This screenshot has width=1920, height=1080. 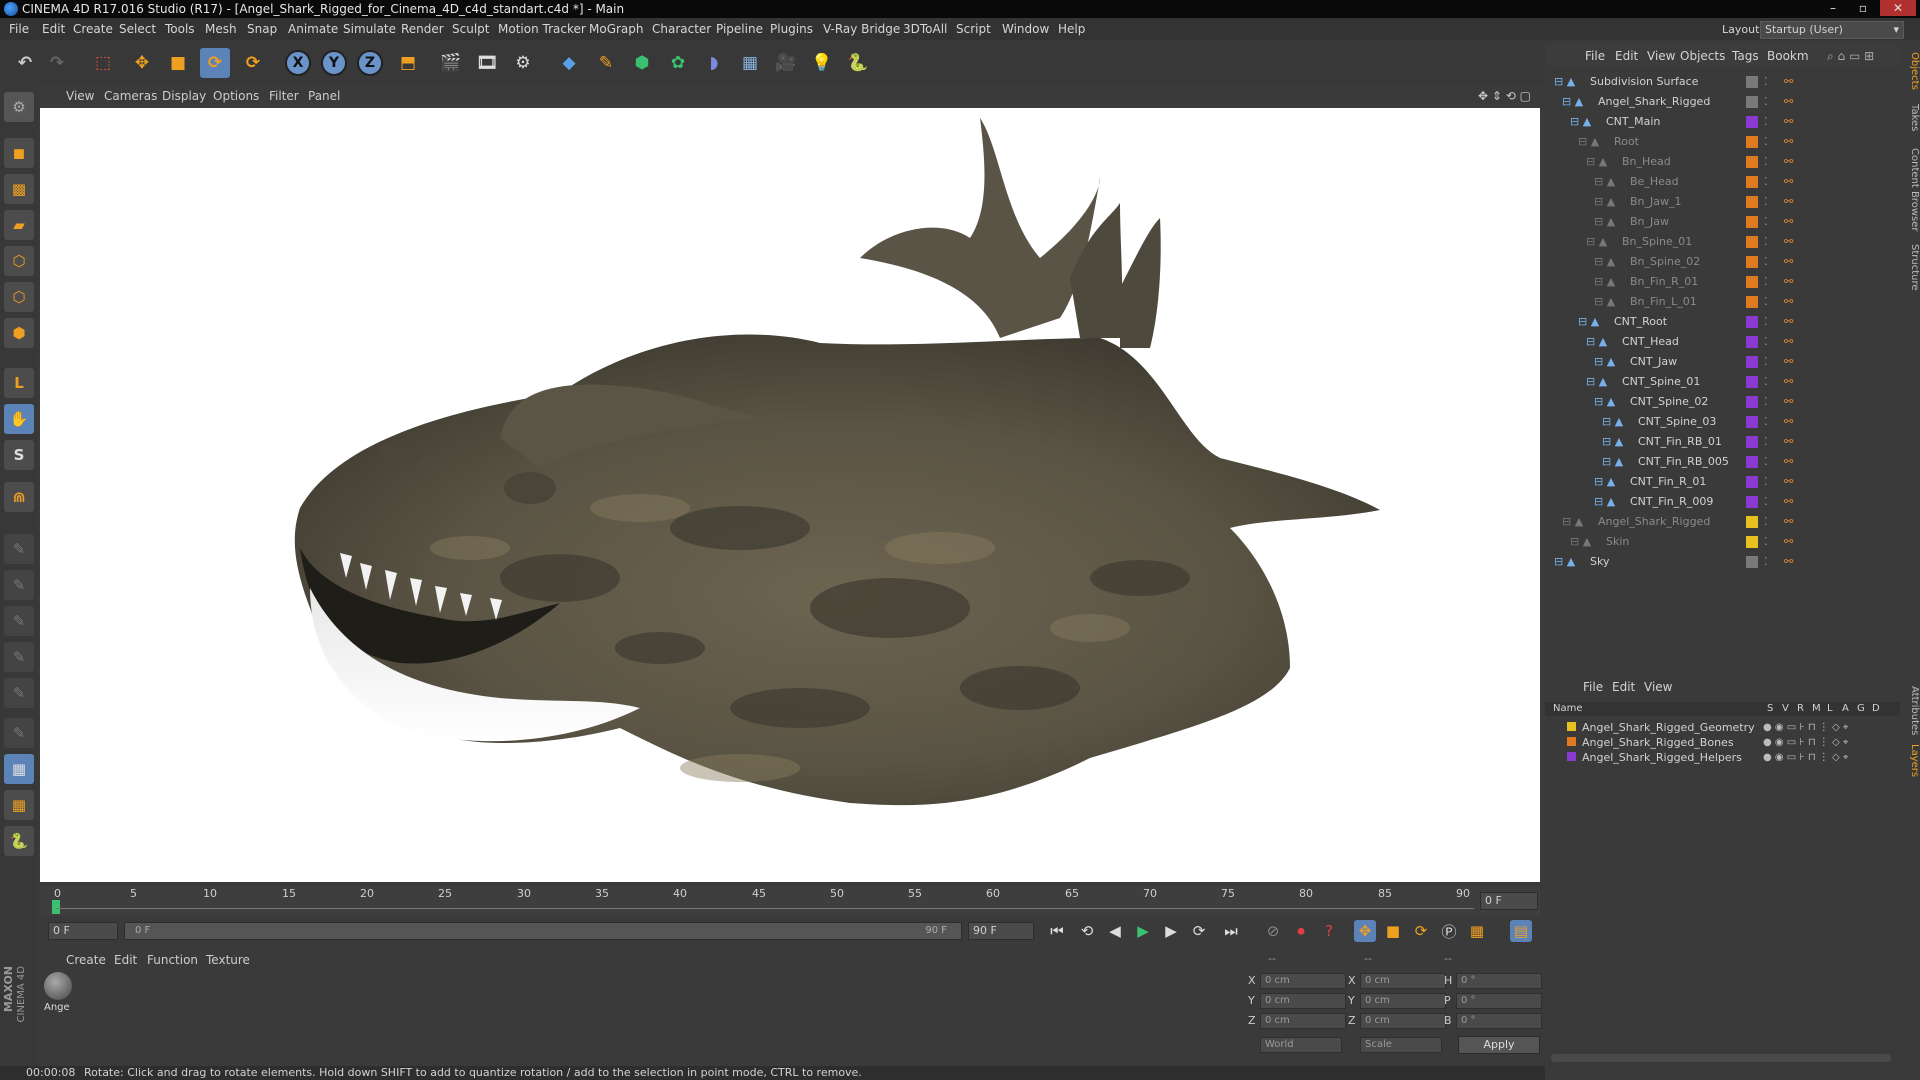 What do you see at coordinates (1910, 117) in the screenshot?
I see `side-tab-takes: Takes` at bounding box center [1910, 117].